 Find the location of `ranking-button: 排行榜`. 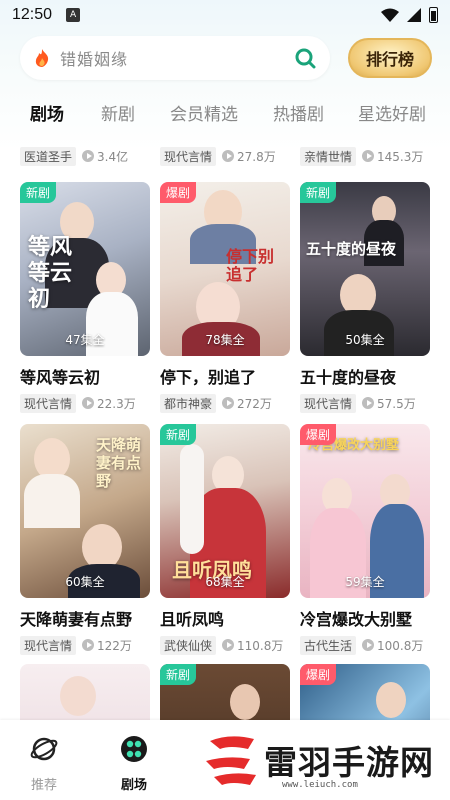

ranking-button: 排行榜 is located at coordinates (390, 58).